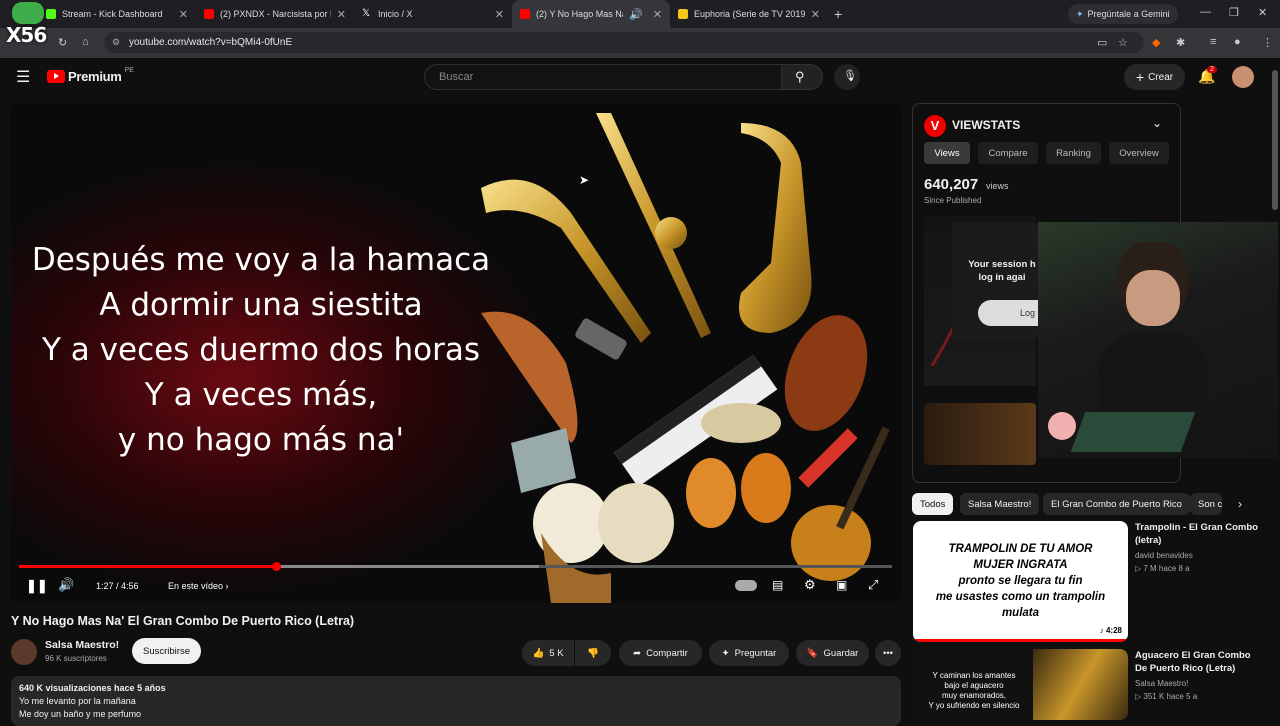 This screenshot has width=1280, height=726. Describe the element at coordinates (1200, 534) in the screenshot. I see `related-title: Trampolin - El Gran Combo (letra)` at that location.